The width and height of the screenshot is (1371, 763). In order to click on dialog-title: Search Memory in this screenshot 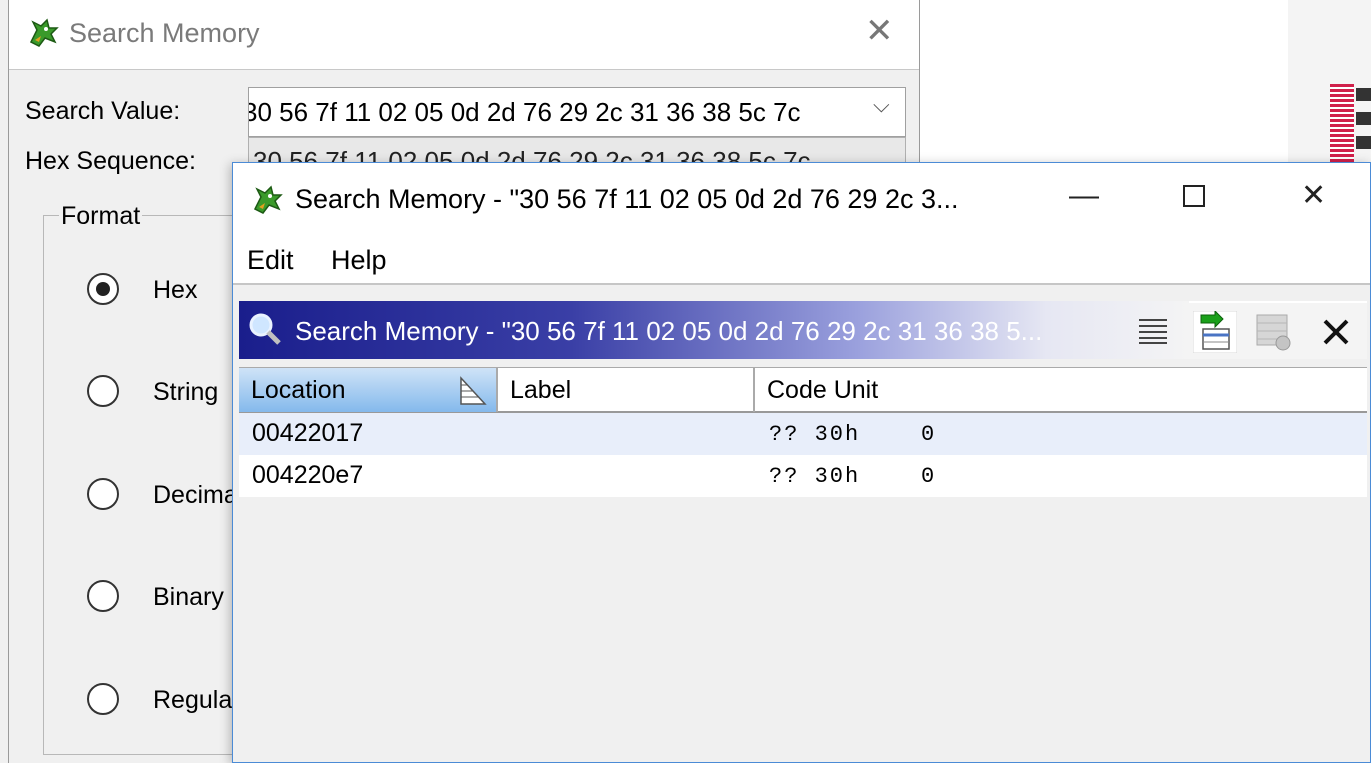, I will do `click(164, 33)`.